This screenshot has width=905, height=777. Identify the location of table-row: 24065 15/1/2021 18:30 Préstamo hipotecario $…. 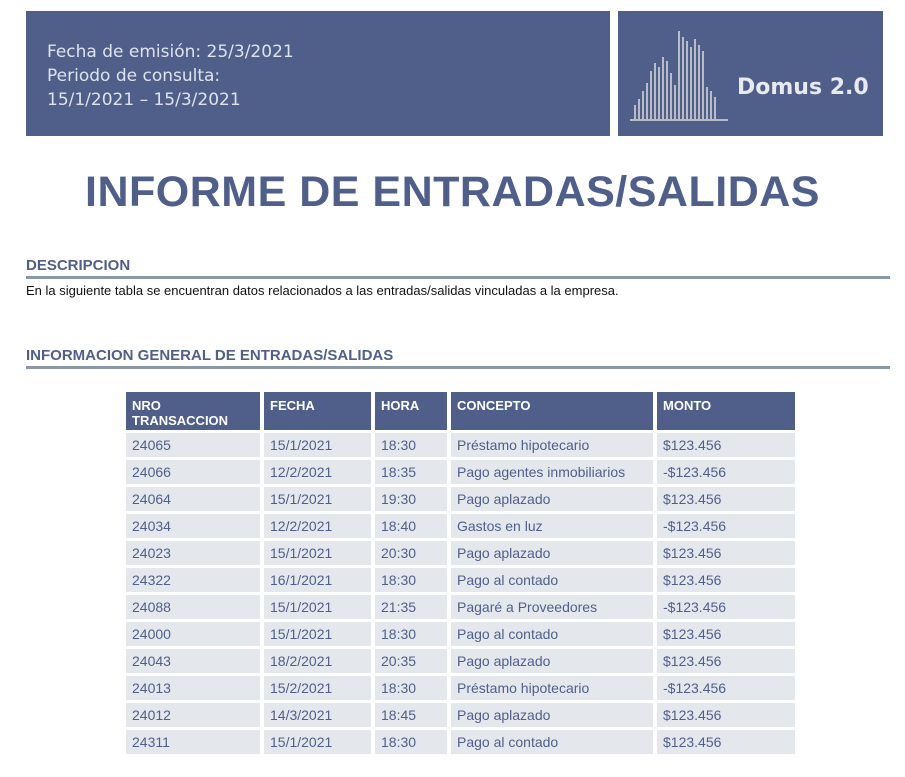
(460, 445).